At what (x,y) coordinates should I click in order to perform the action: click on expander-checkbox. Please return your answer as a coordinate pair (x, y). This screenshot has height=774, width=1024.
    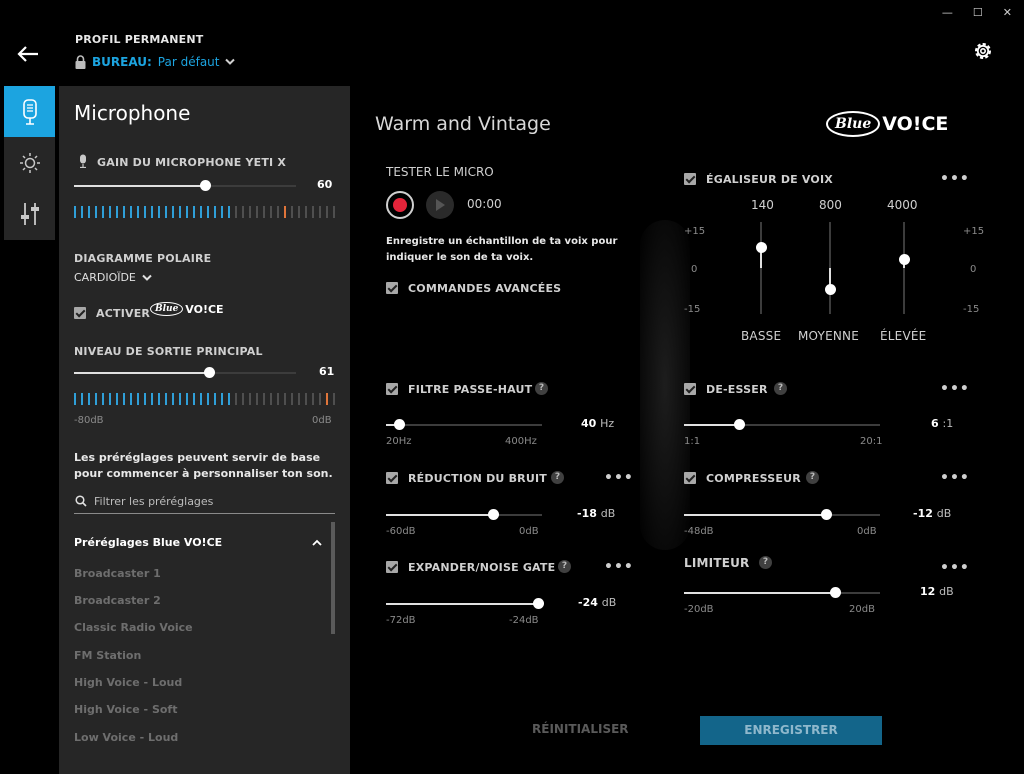
    Looking at the image, I should click on (392, 567).